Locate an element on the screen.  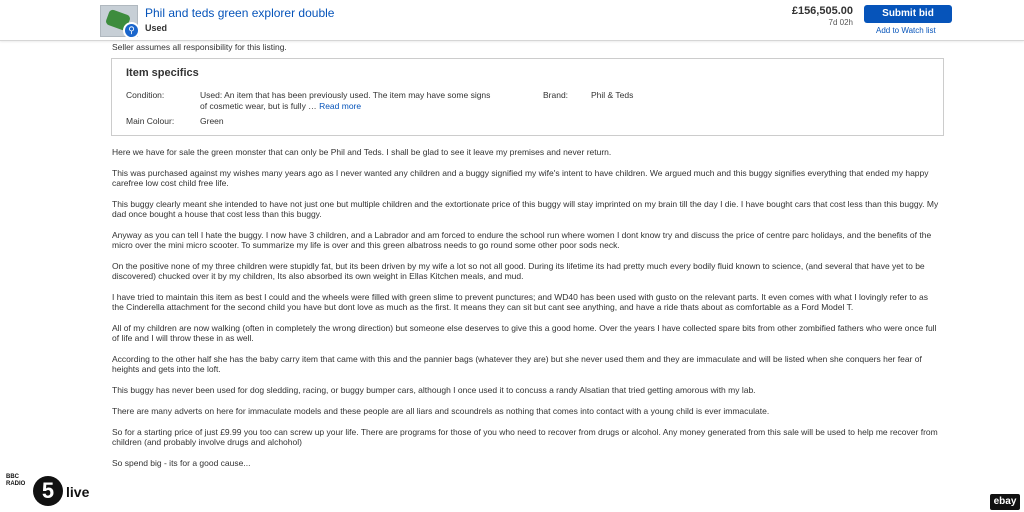
item-specifics-title: Item specifics is located at coordinates (162, 73).